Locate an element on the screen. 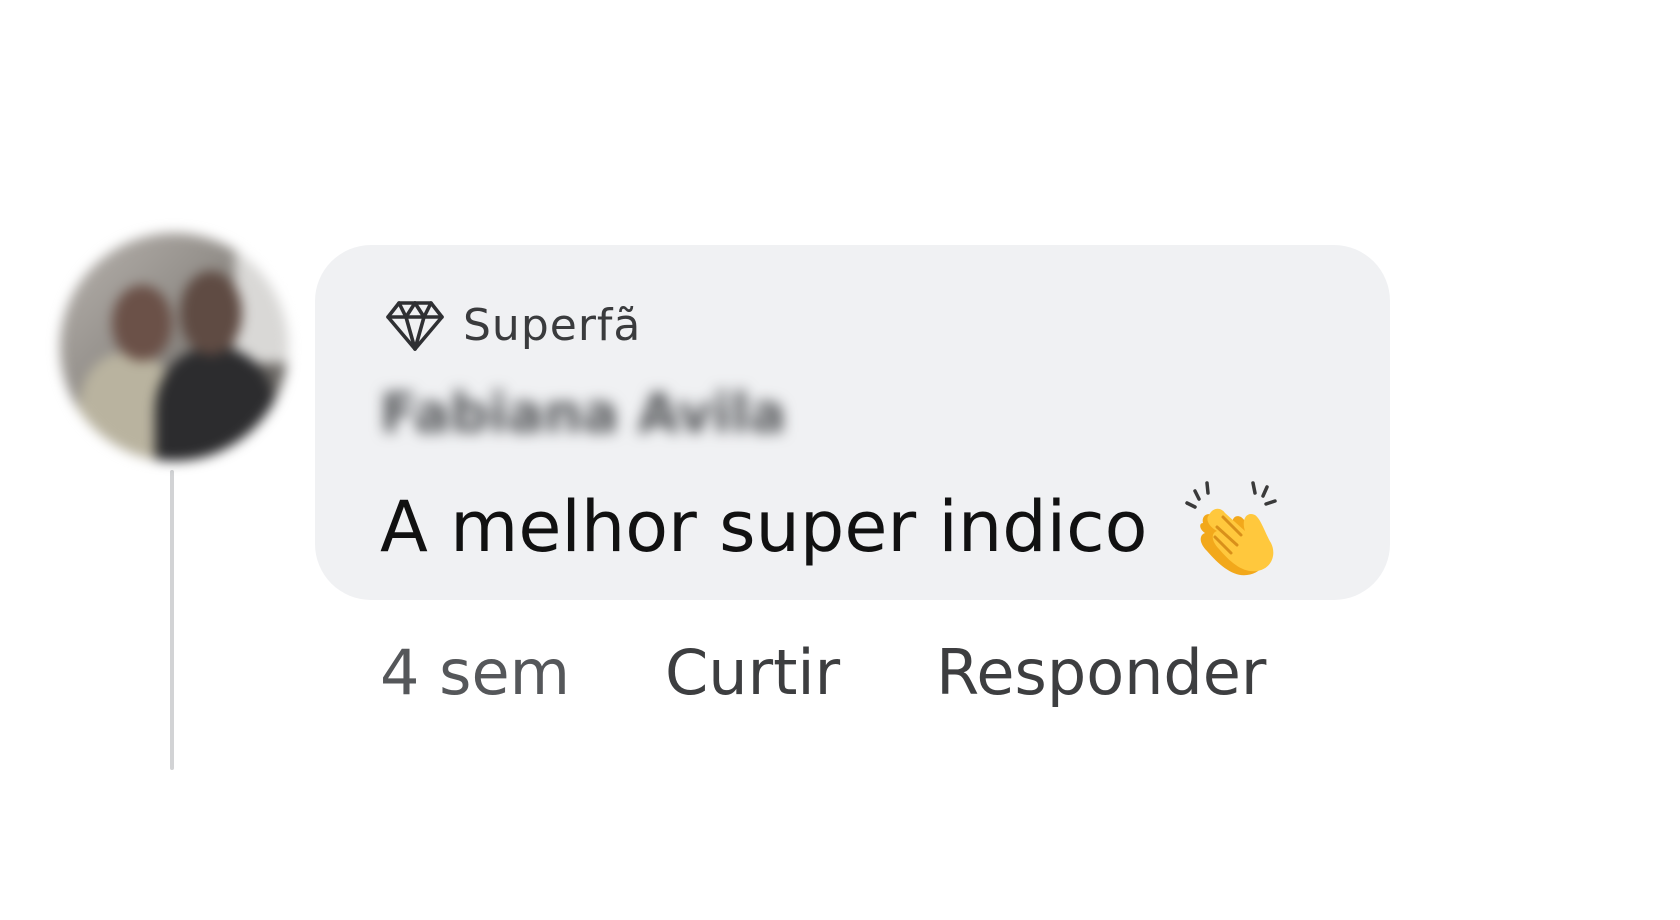  reply-button: Responder is located at coordinates (1101, 672).